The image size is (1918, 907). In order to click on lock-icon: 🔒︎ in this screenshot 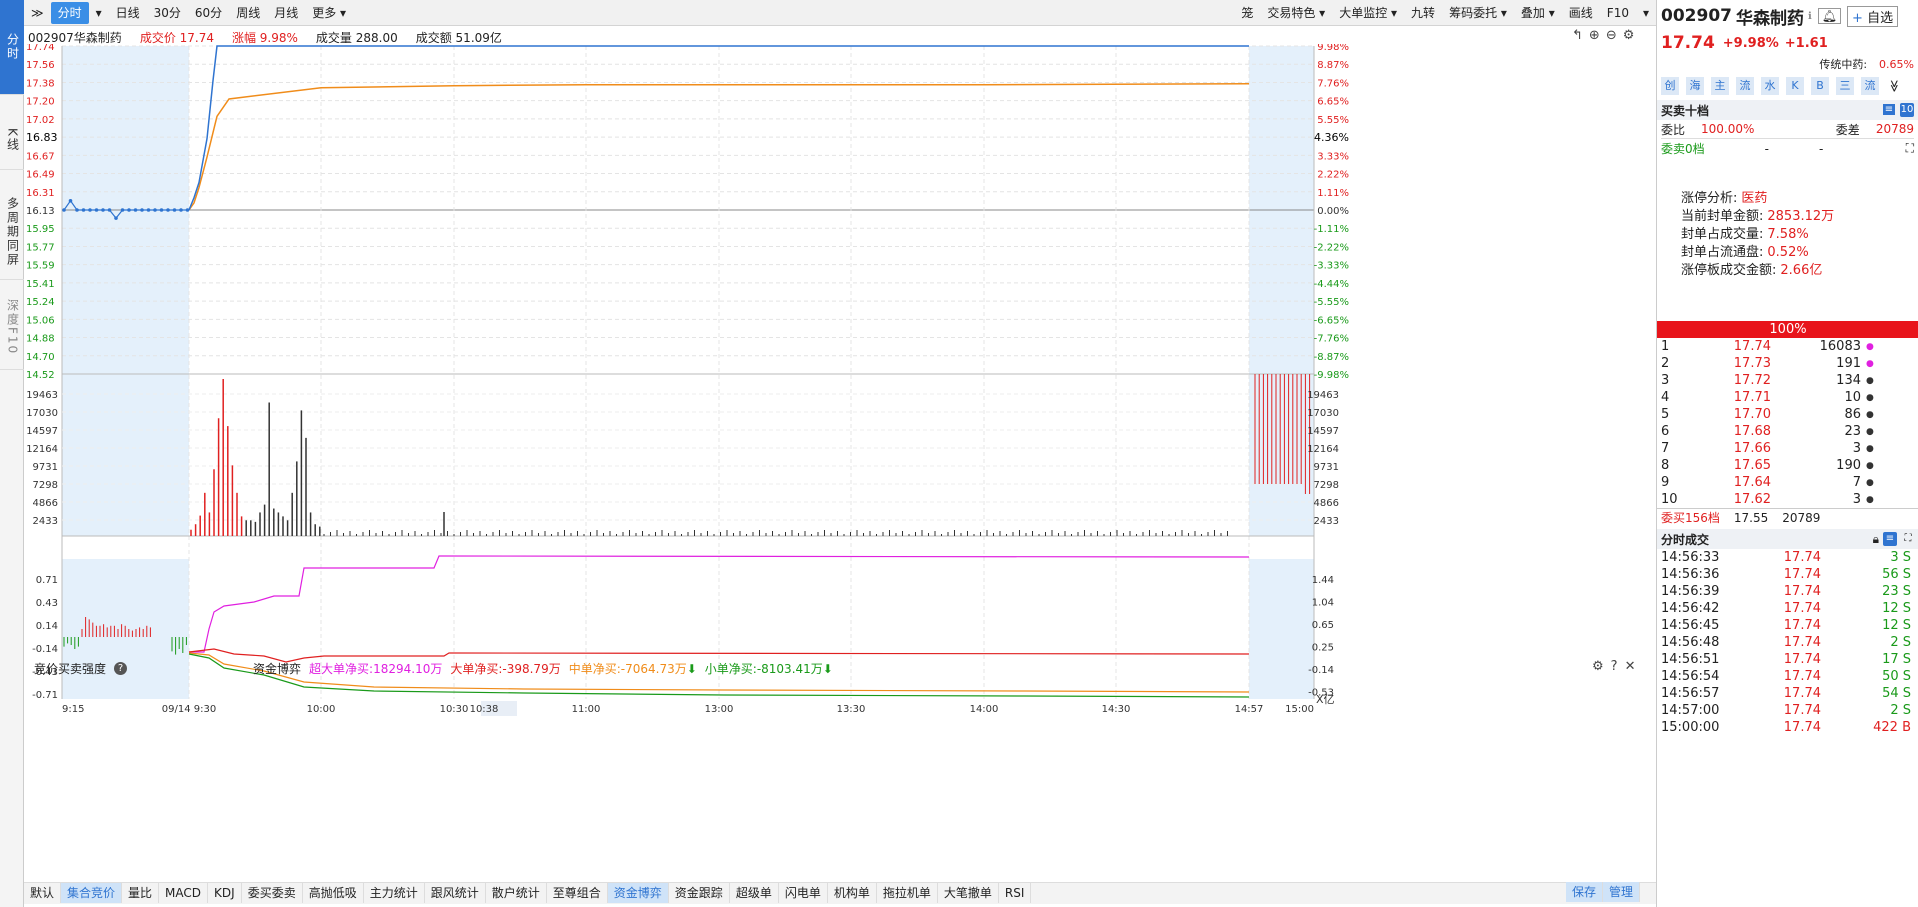, I will do `click(1876, 539)`.